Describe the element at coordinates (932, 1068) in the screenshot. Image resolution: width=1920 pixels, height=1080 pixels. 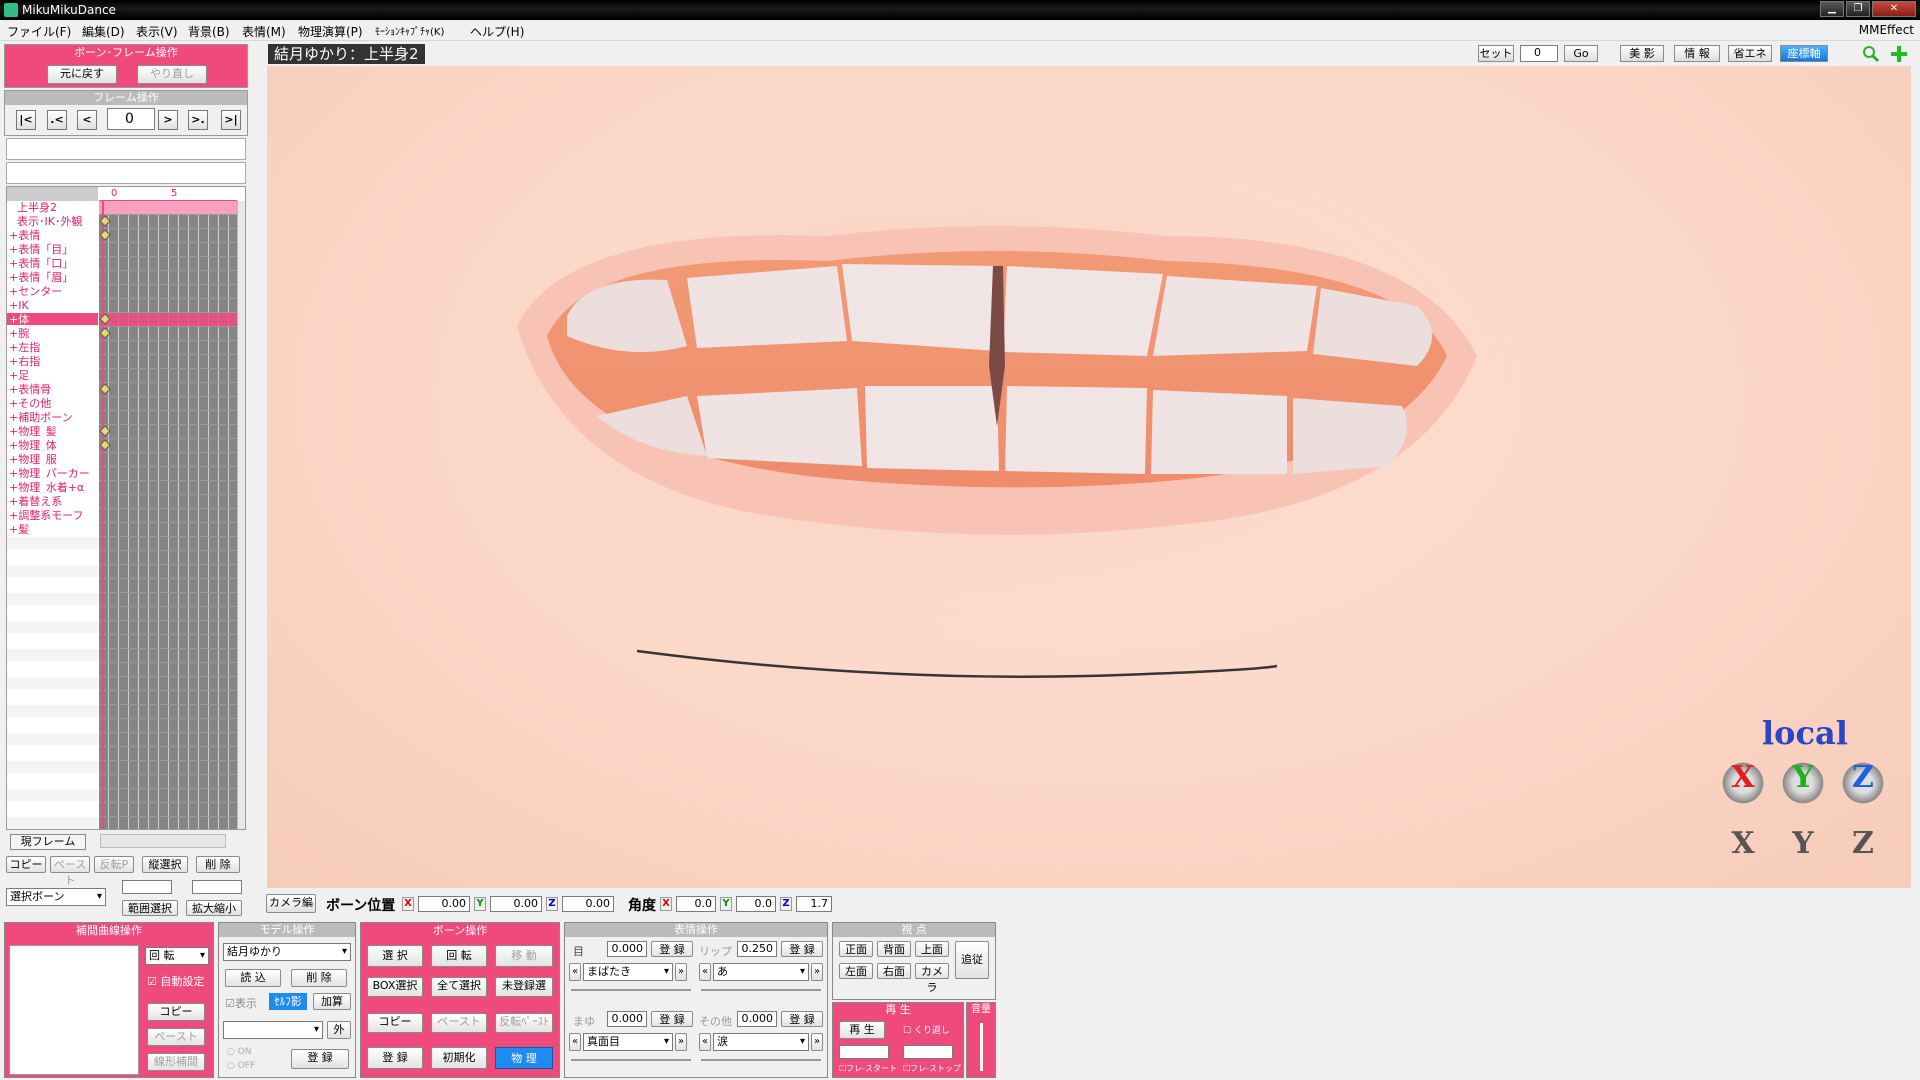
I see `frame-stop-checkbox: ☐フレ-ストップ` at that location.